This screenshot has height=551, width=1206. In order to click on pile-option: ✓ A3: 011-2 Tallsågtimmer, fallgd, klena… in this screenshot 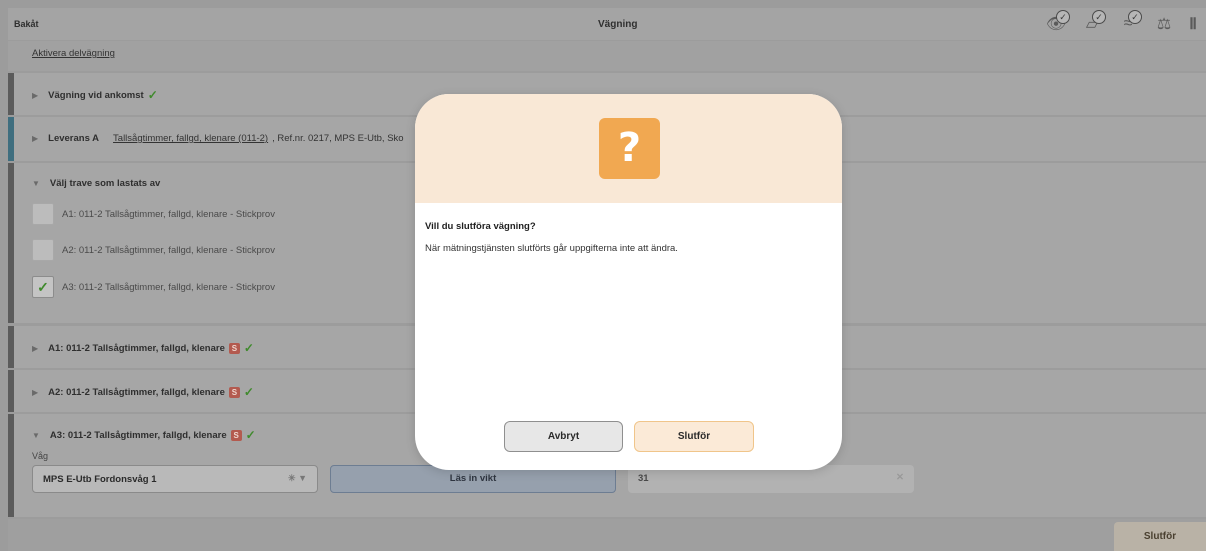, I will do `click(153, 287)`.